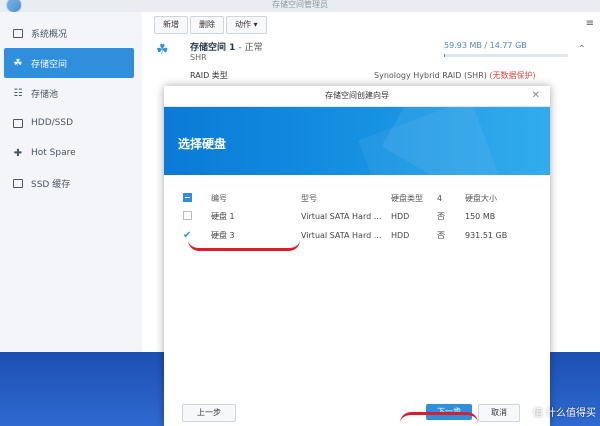  Describe the element at coordinates (162, 50) in the screenshot. I see `storage-volume-icon: ☘` at that location.